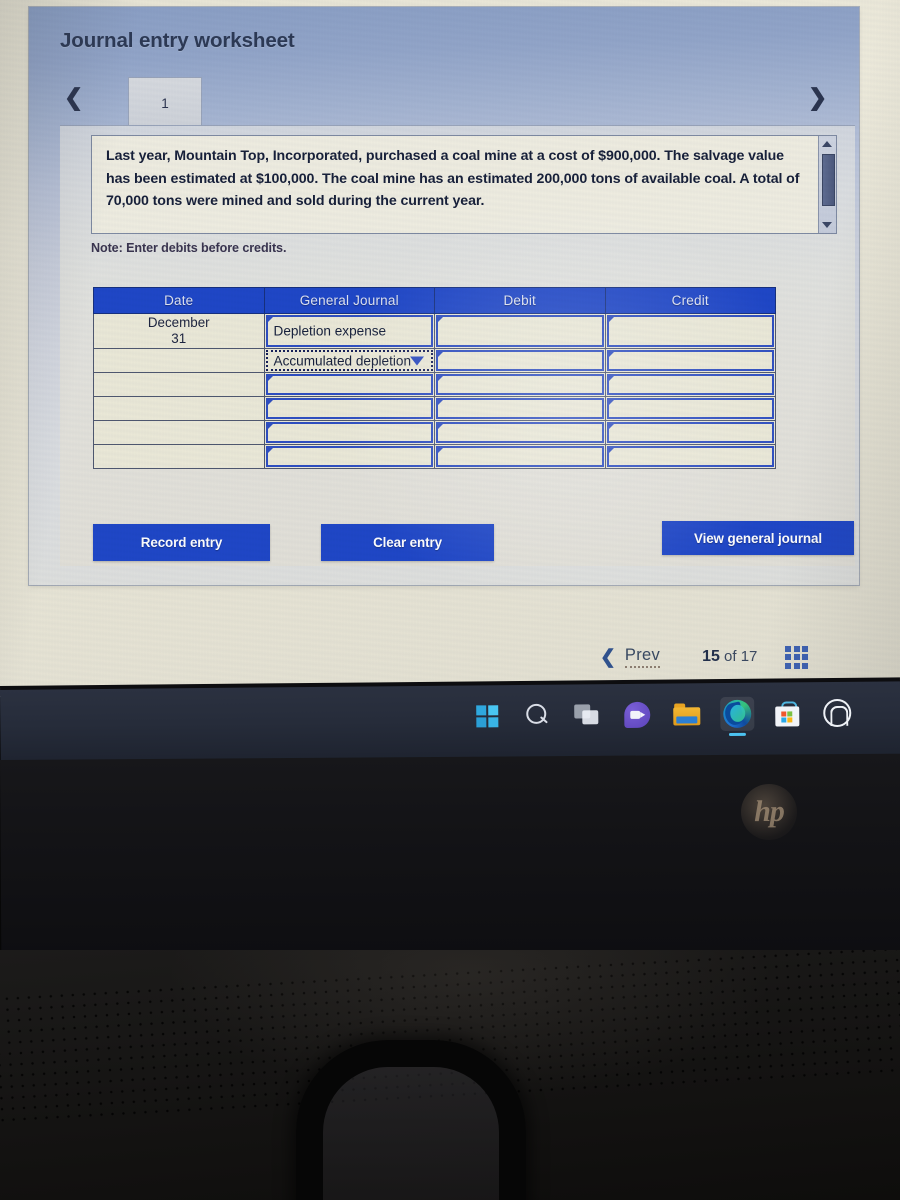 This screenshot has width=900, height=1200. I want to click on date-line-1: December, so click(178, 322).